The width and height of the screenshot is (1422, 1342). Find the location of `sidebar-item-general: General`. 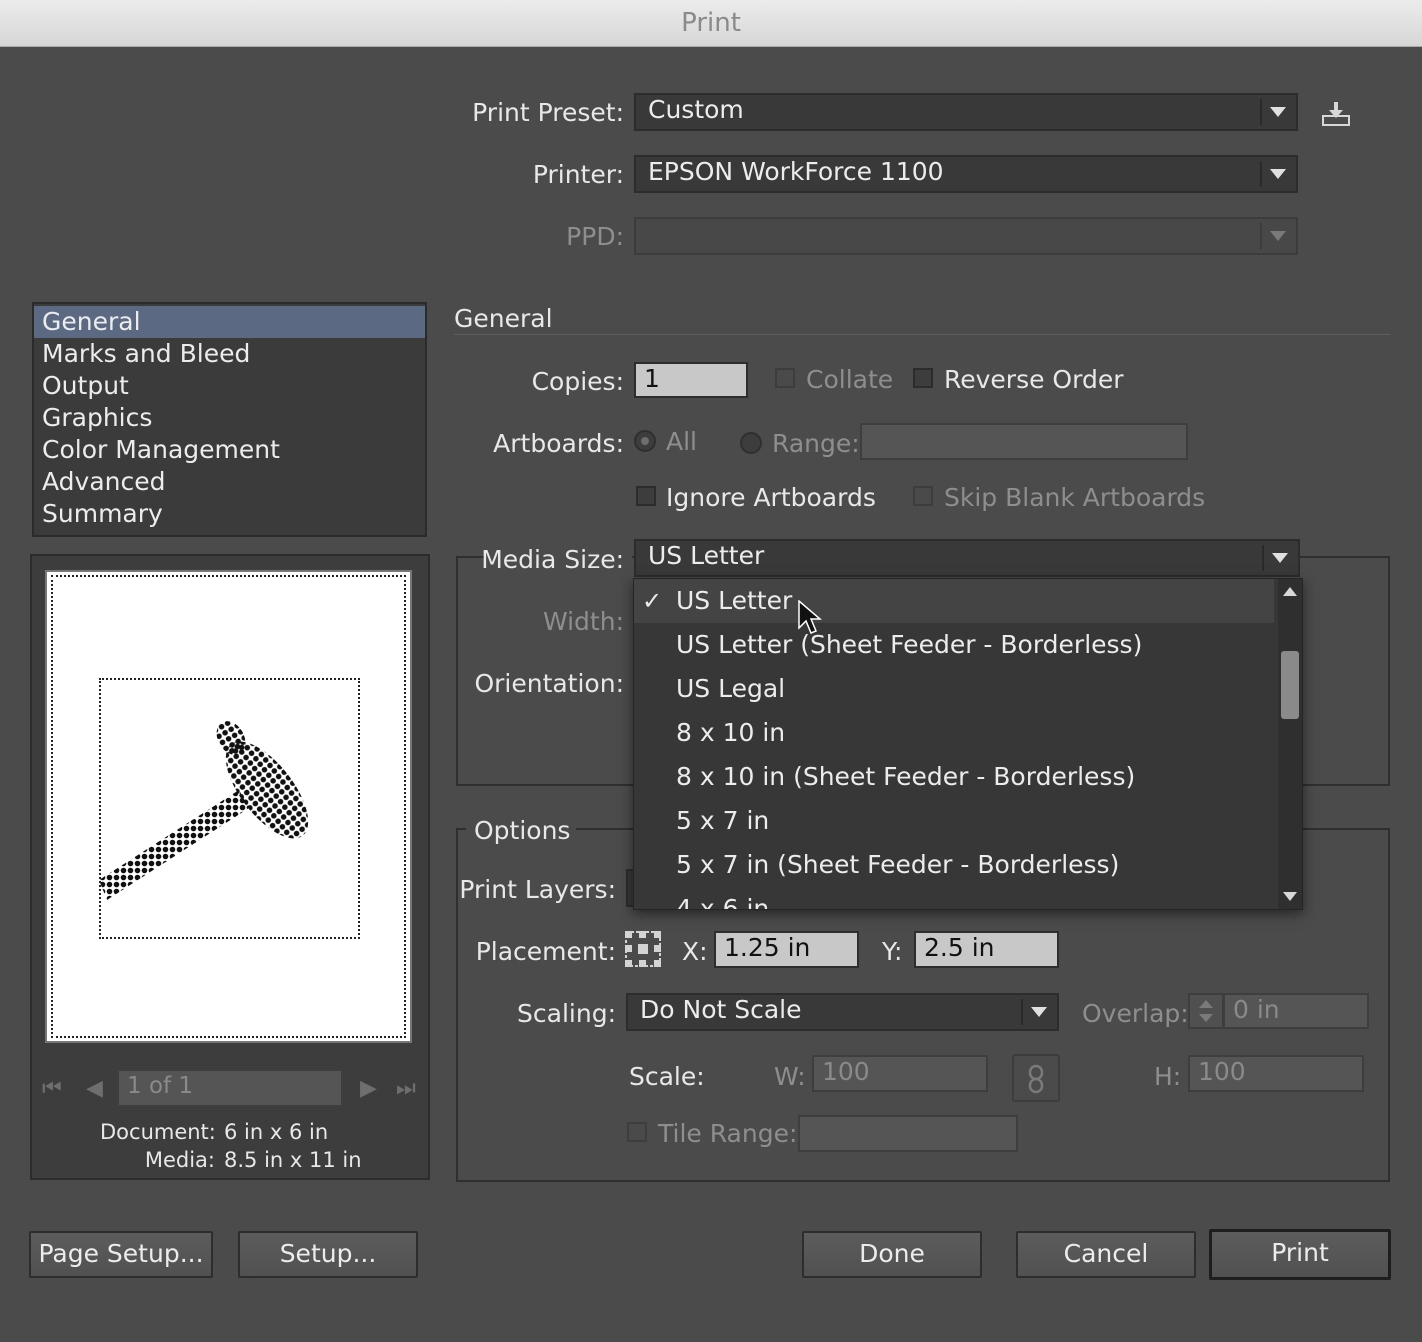

sidebar-item-general: General is located at coordinates (229, 322).